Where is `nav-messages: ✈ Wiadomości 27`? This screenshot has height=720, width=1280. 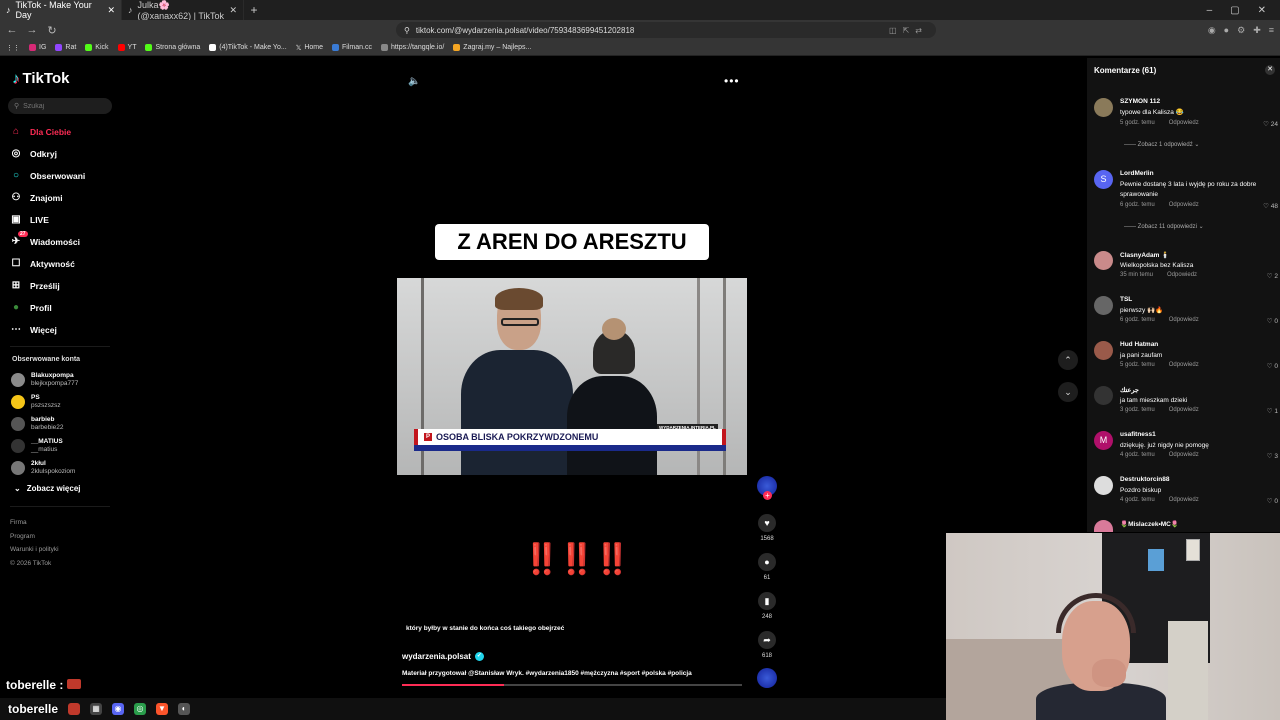 nav-messages: ✈ Wiadomości 27 is located at coordinates (45, 239).